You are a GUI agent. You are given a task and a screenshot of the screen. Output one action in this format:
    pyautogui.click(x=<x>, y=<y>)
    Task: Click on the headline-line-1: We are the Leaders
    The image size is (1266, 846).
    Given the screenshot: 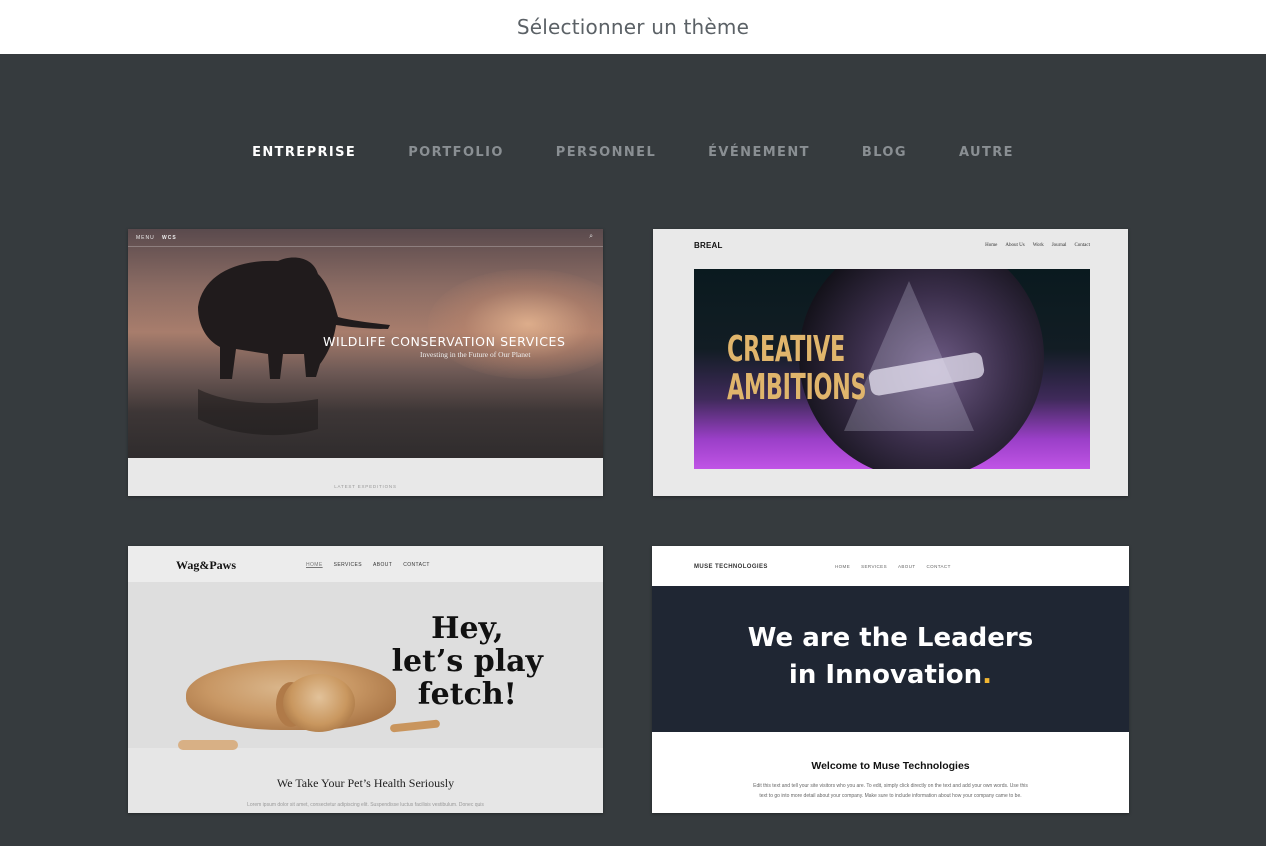 What is the action you would take?
    pyautogui.click(x=890, y=638)
    